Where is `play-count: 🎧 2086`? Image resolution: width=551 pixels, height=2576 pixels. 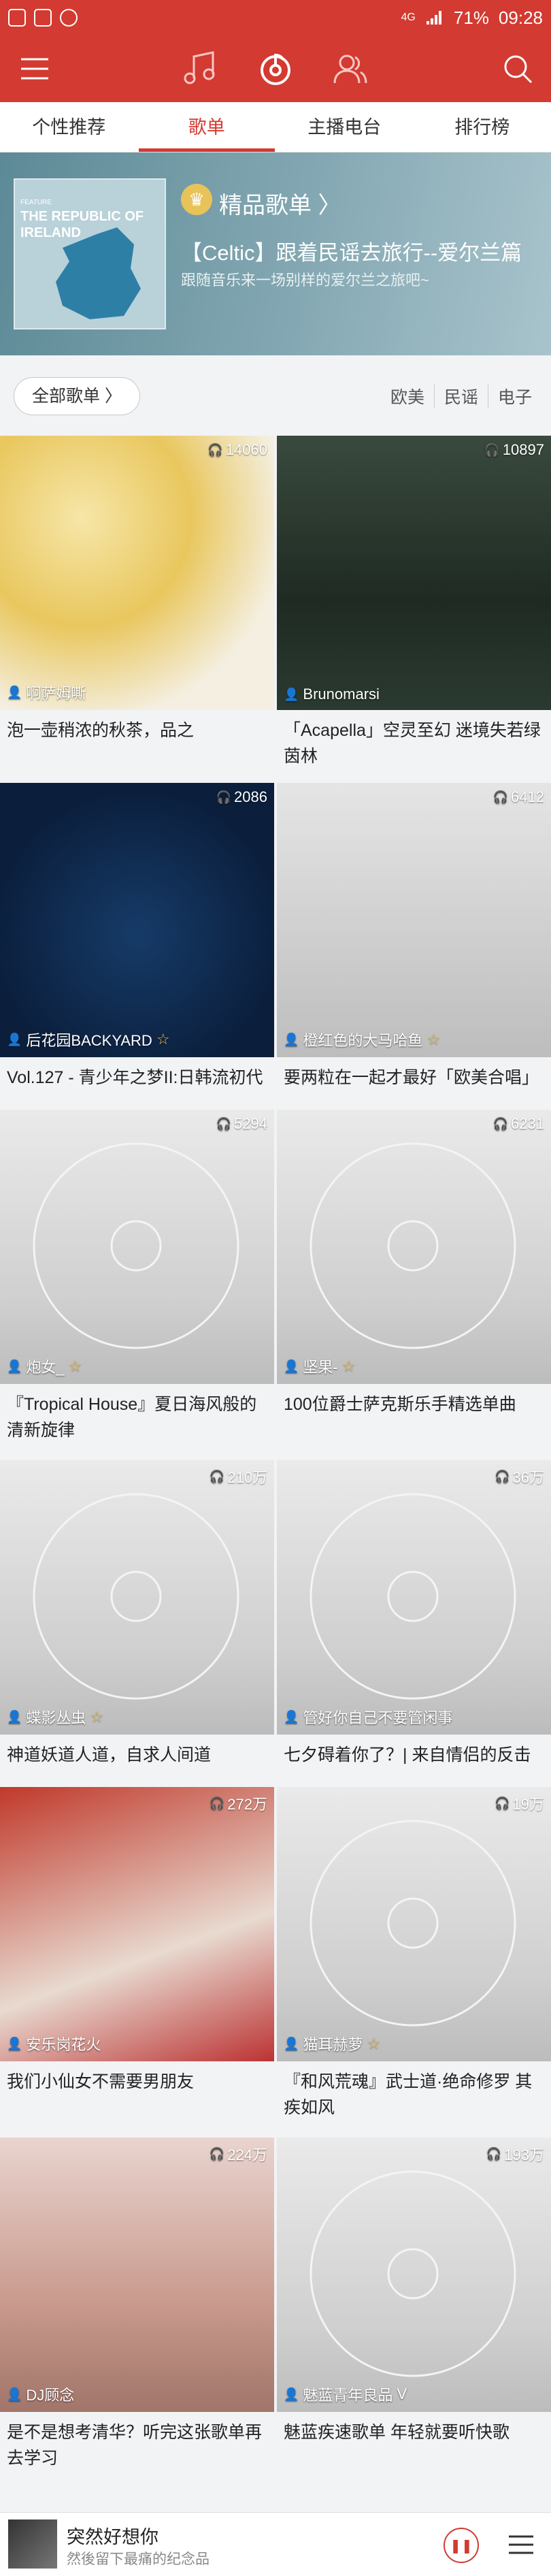 play-count: 🎧 2086 is located at coordinates (241, 797).